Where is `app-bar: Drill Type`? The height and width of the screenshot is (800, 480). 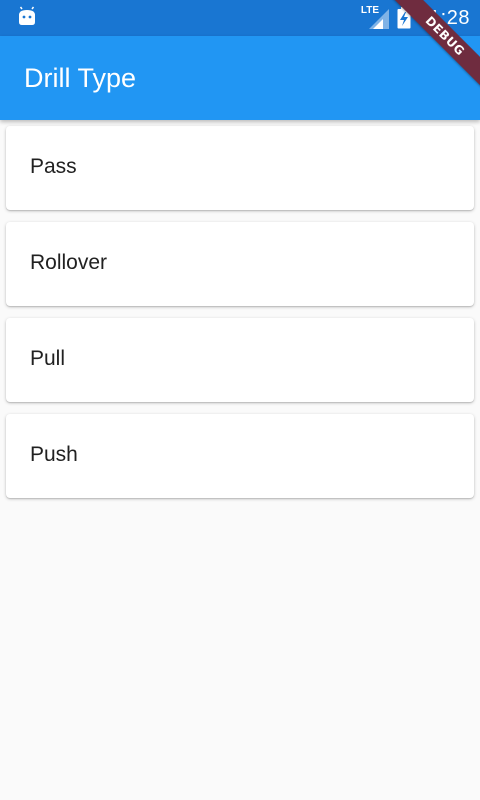 app-bar: Drill Type is located at coordinates (240, 78).